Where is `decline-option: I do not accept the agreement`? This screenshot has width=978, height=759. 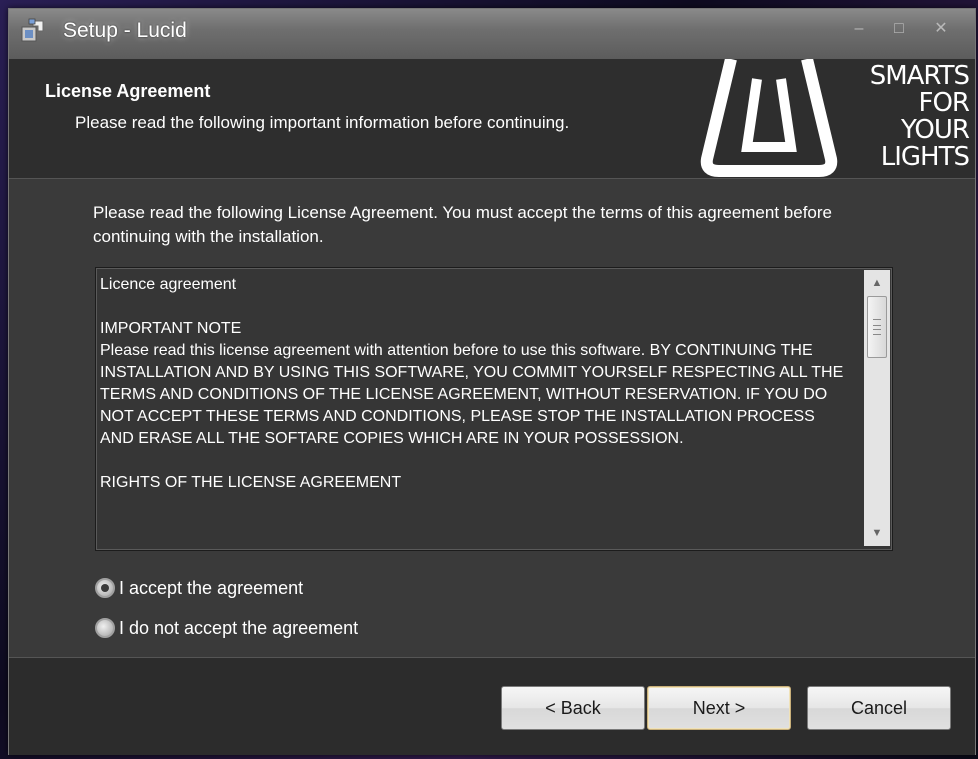 decline-option: I do not accept the agreement is located at coordinates (226, 628).